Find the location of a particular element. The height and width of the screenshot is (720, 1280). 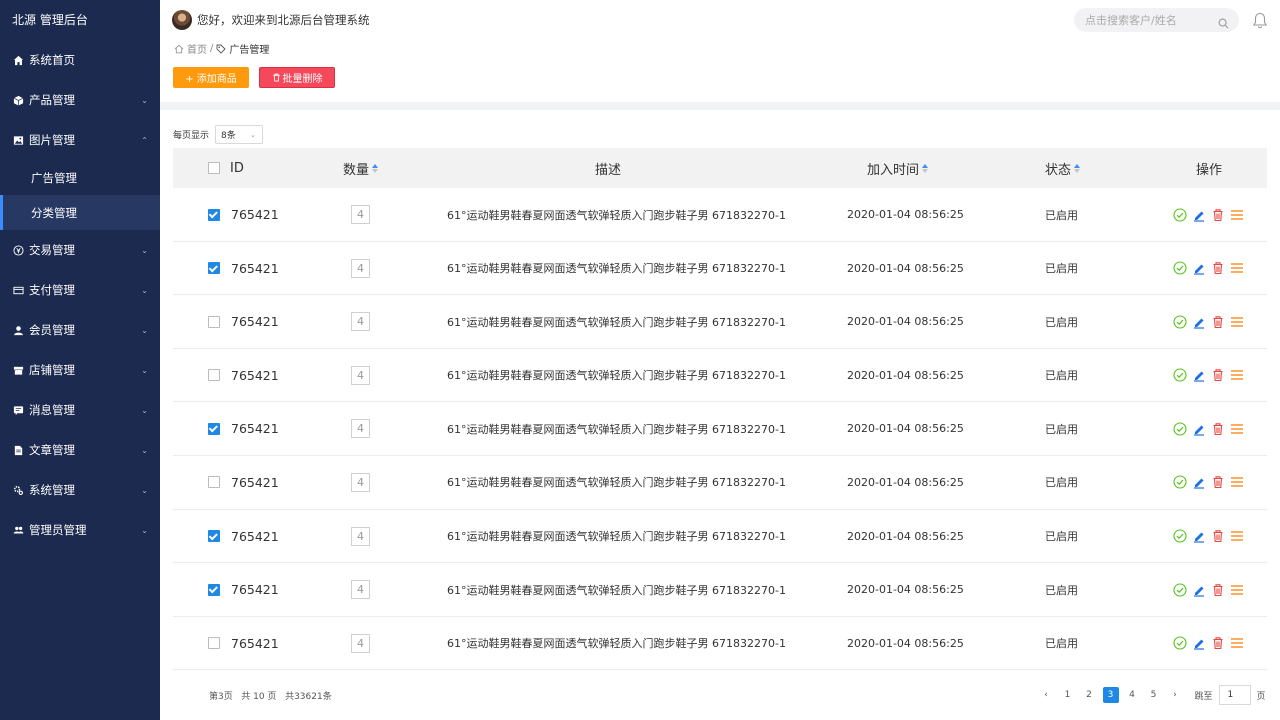

row-status: 已启用 is located at coordinates (1061, 483).